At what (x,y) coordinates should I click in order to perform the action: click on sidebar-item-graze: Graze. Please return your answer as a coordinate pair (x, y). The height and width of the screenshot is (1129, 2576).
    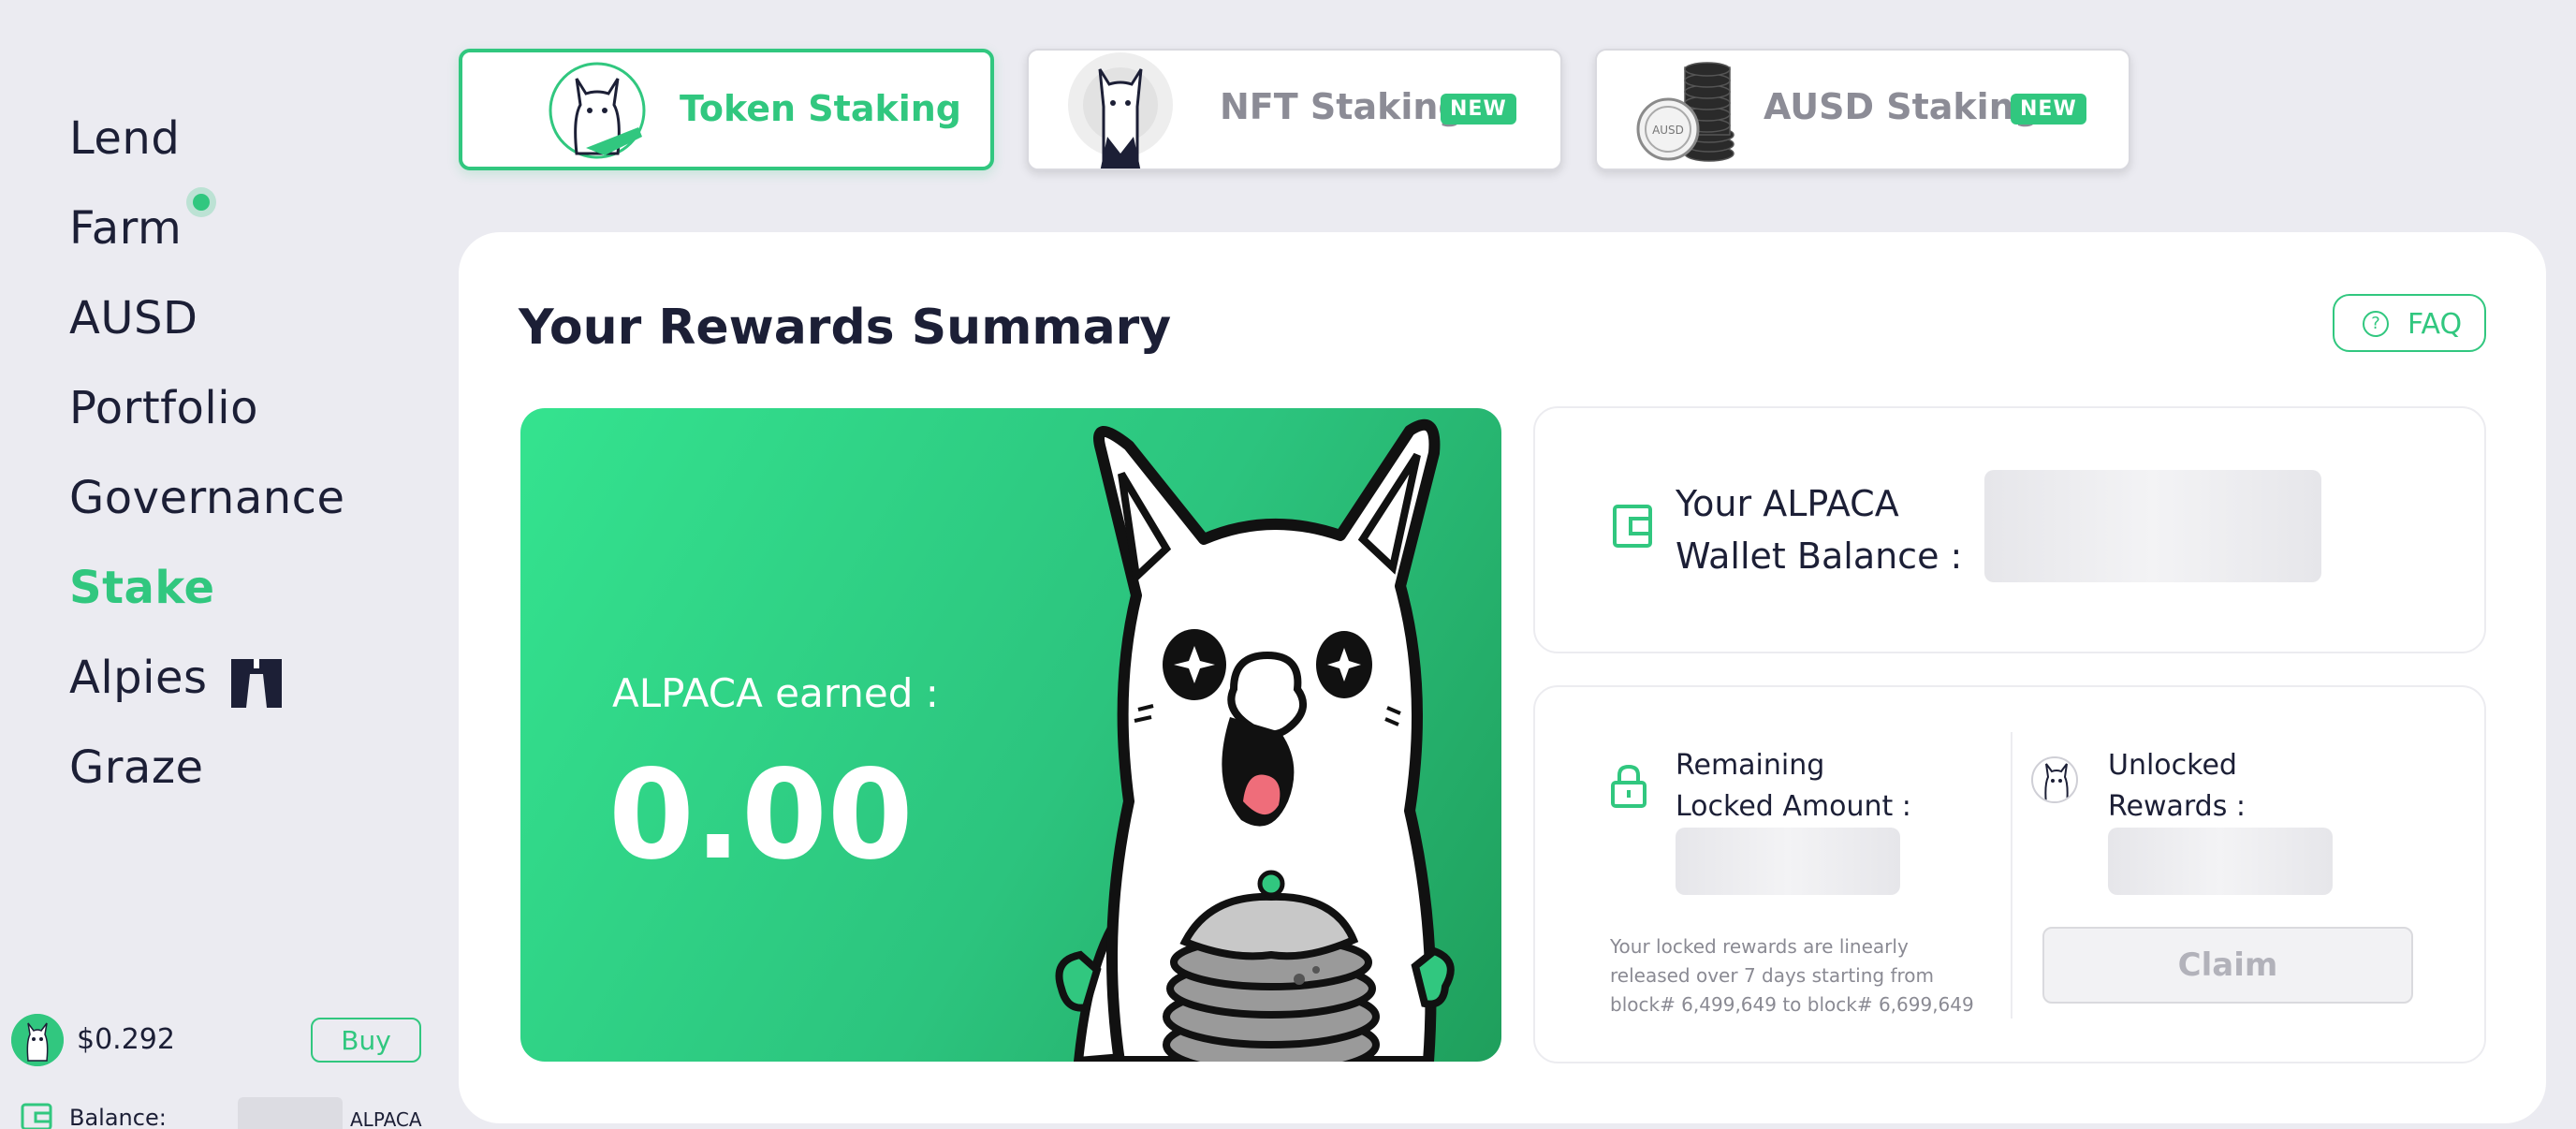
    Looking at the image, I should click on (136, 768).